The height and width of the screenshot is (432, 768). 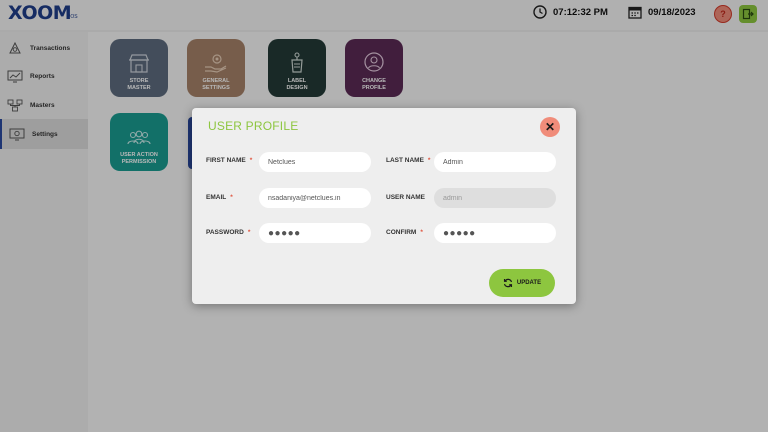 I want to click on close-icon: ✕, so click(x=550, y=127).